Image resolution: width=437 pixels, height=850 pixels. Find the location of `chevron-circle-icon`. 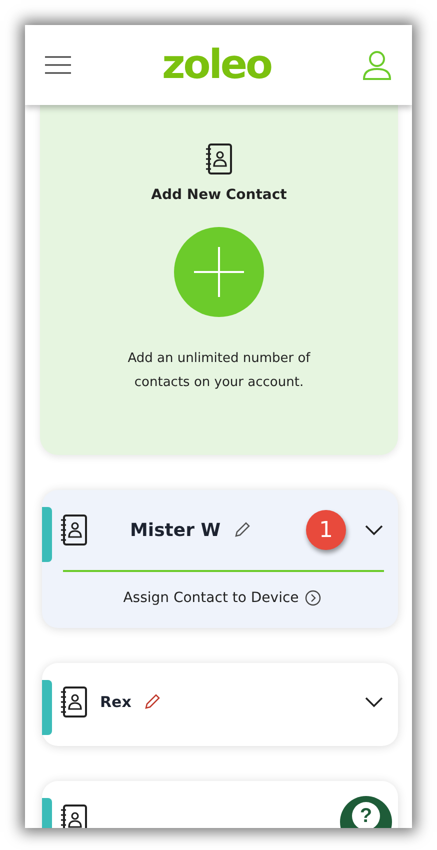

chevron-circle-icon is located at coordinates (312, 598).